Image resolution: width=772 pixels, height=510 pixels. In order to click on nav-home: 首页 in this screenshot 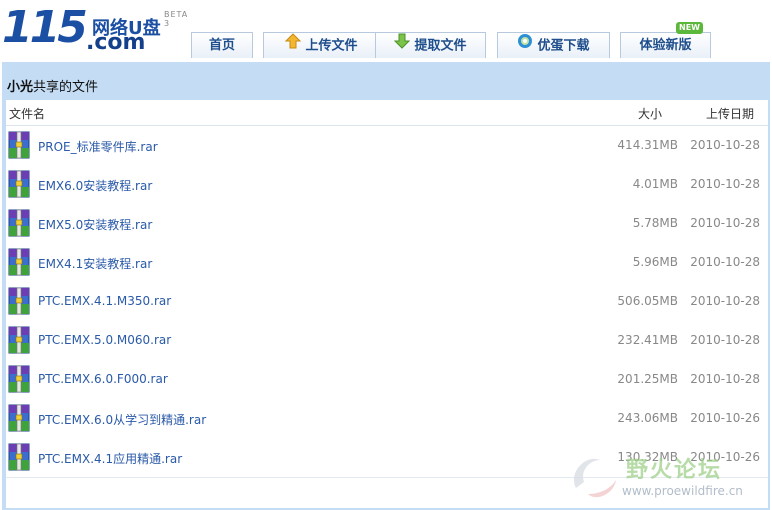, I will do `click(222, 45)`.